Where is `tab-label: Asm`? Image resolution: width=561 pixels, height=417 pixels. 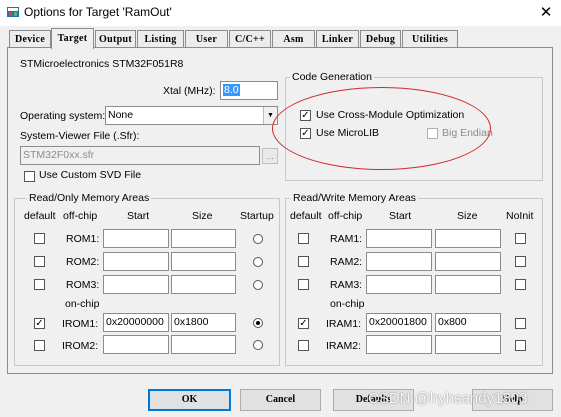 tab-label: Asm is located at coordinates (293, 39).